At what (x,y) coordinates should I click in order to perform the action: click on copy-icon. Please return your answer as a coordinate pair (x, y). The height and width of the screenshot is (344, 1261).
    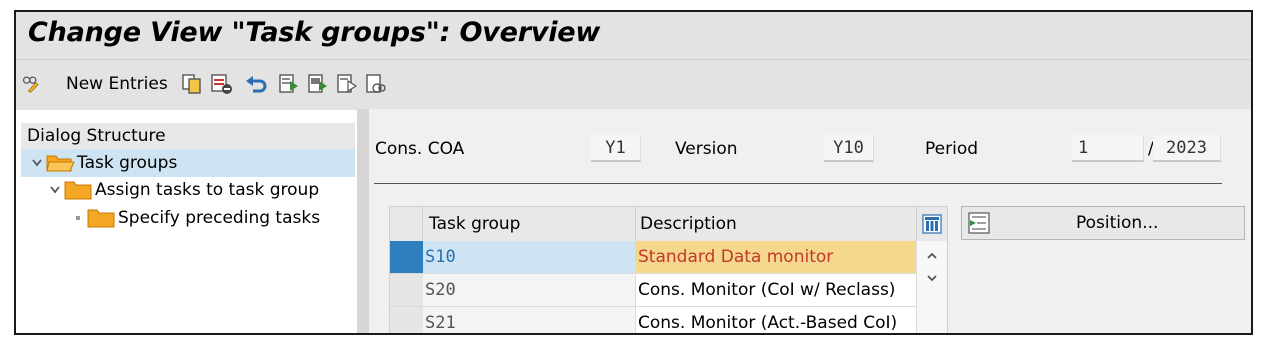
    Looking at the image, I should click on (192, 84).